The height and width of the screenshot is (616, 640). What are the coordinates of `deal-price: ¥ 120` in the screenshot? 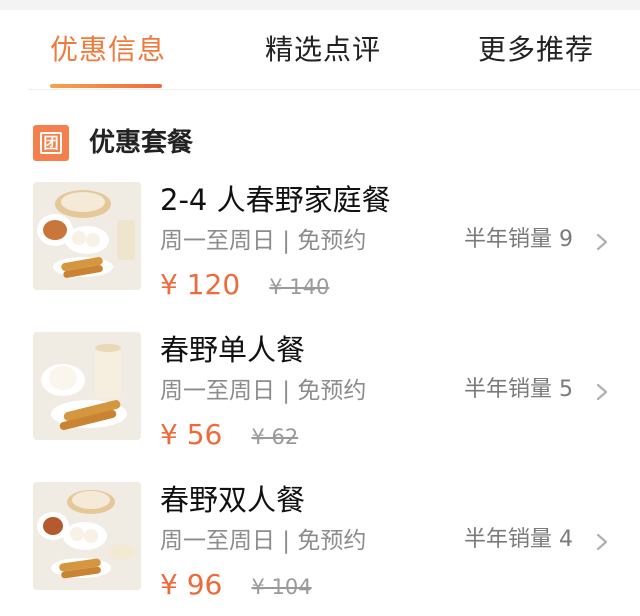 It's located at (200, 284).